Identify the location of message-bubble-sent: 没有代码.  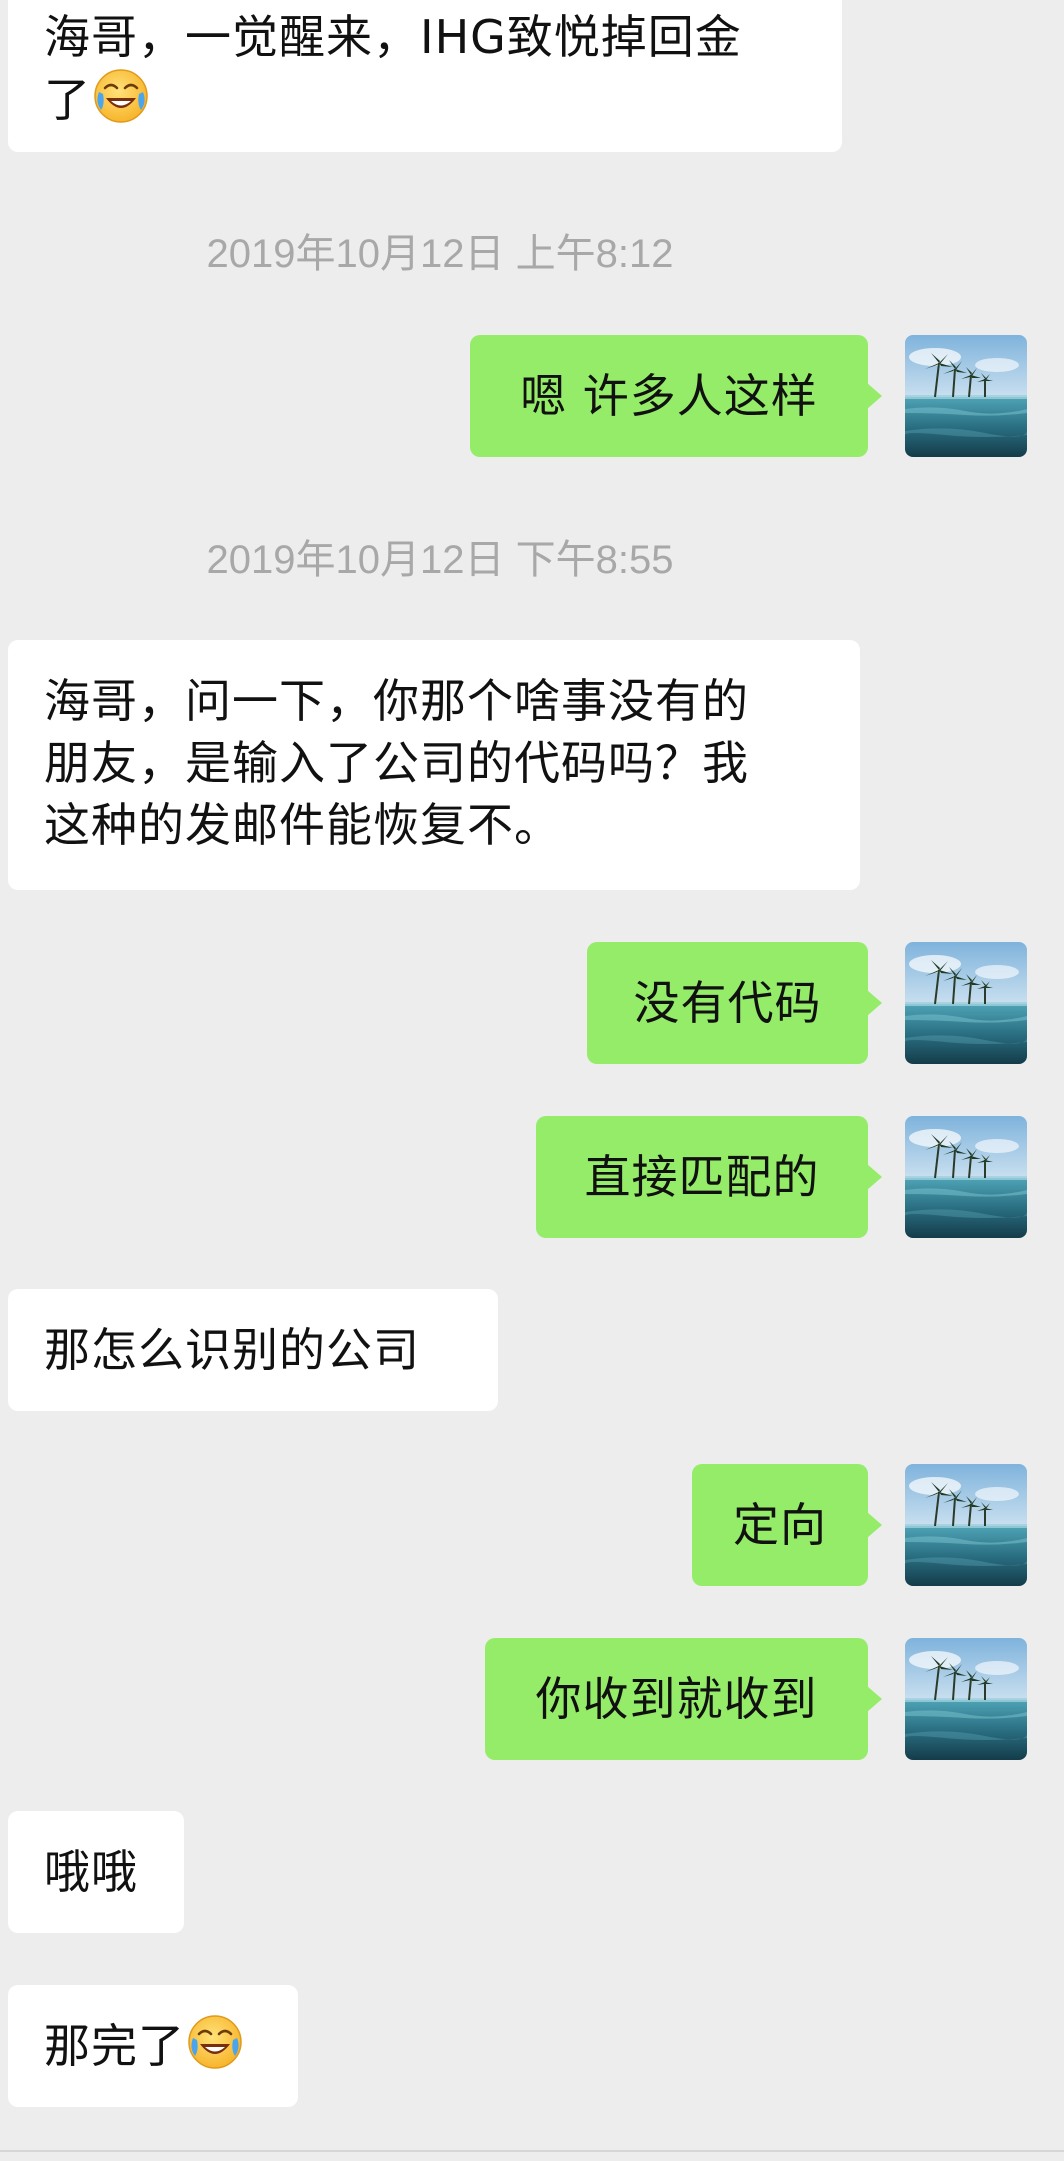
(734, 1003).